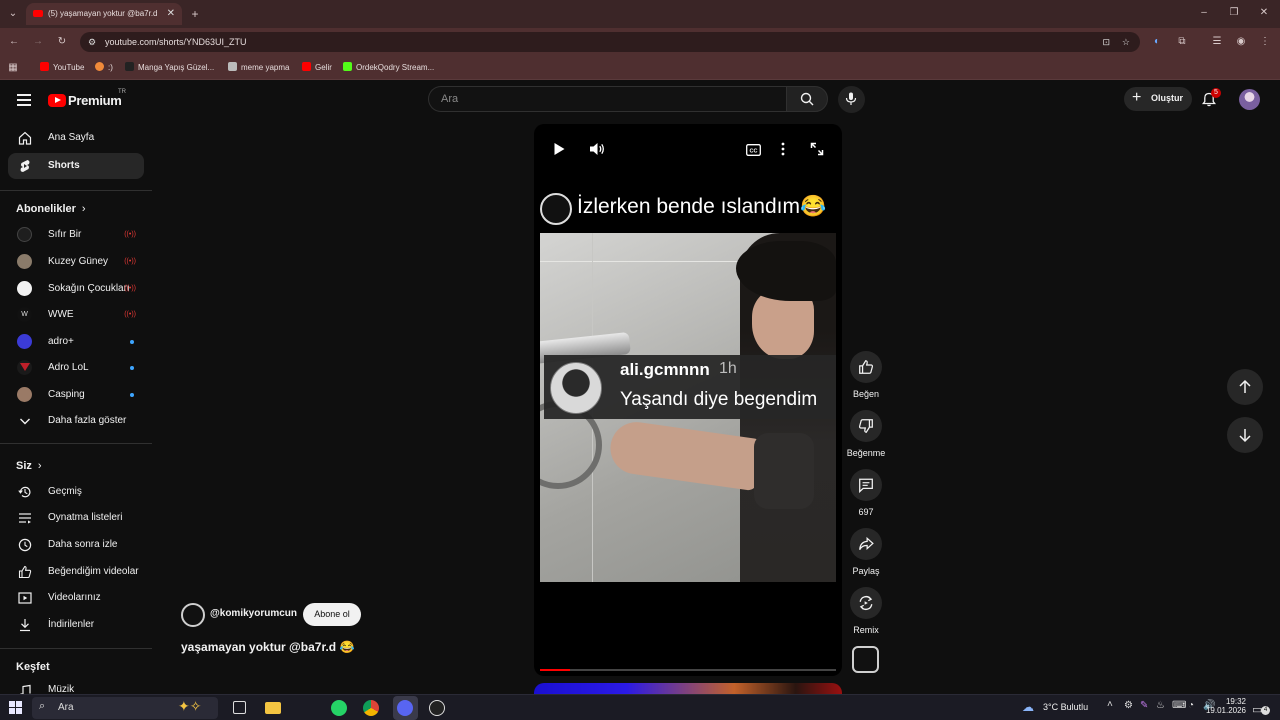  I want to click on play-button, so click(560, 150).